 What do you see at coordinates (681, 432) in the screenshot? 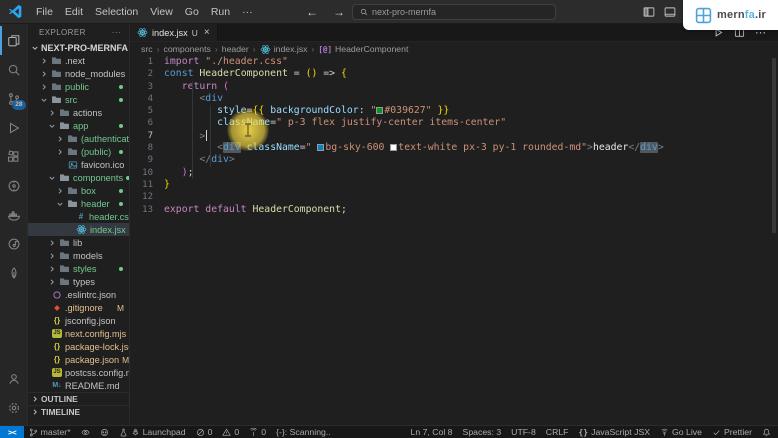
I see `status-go-live: Go Live` at bounding box center [681, 432].